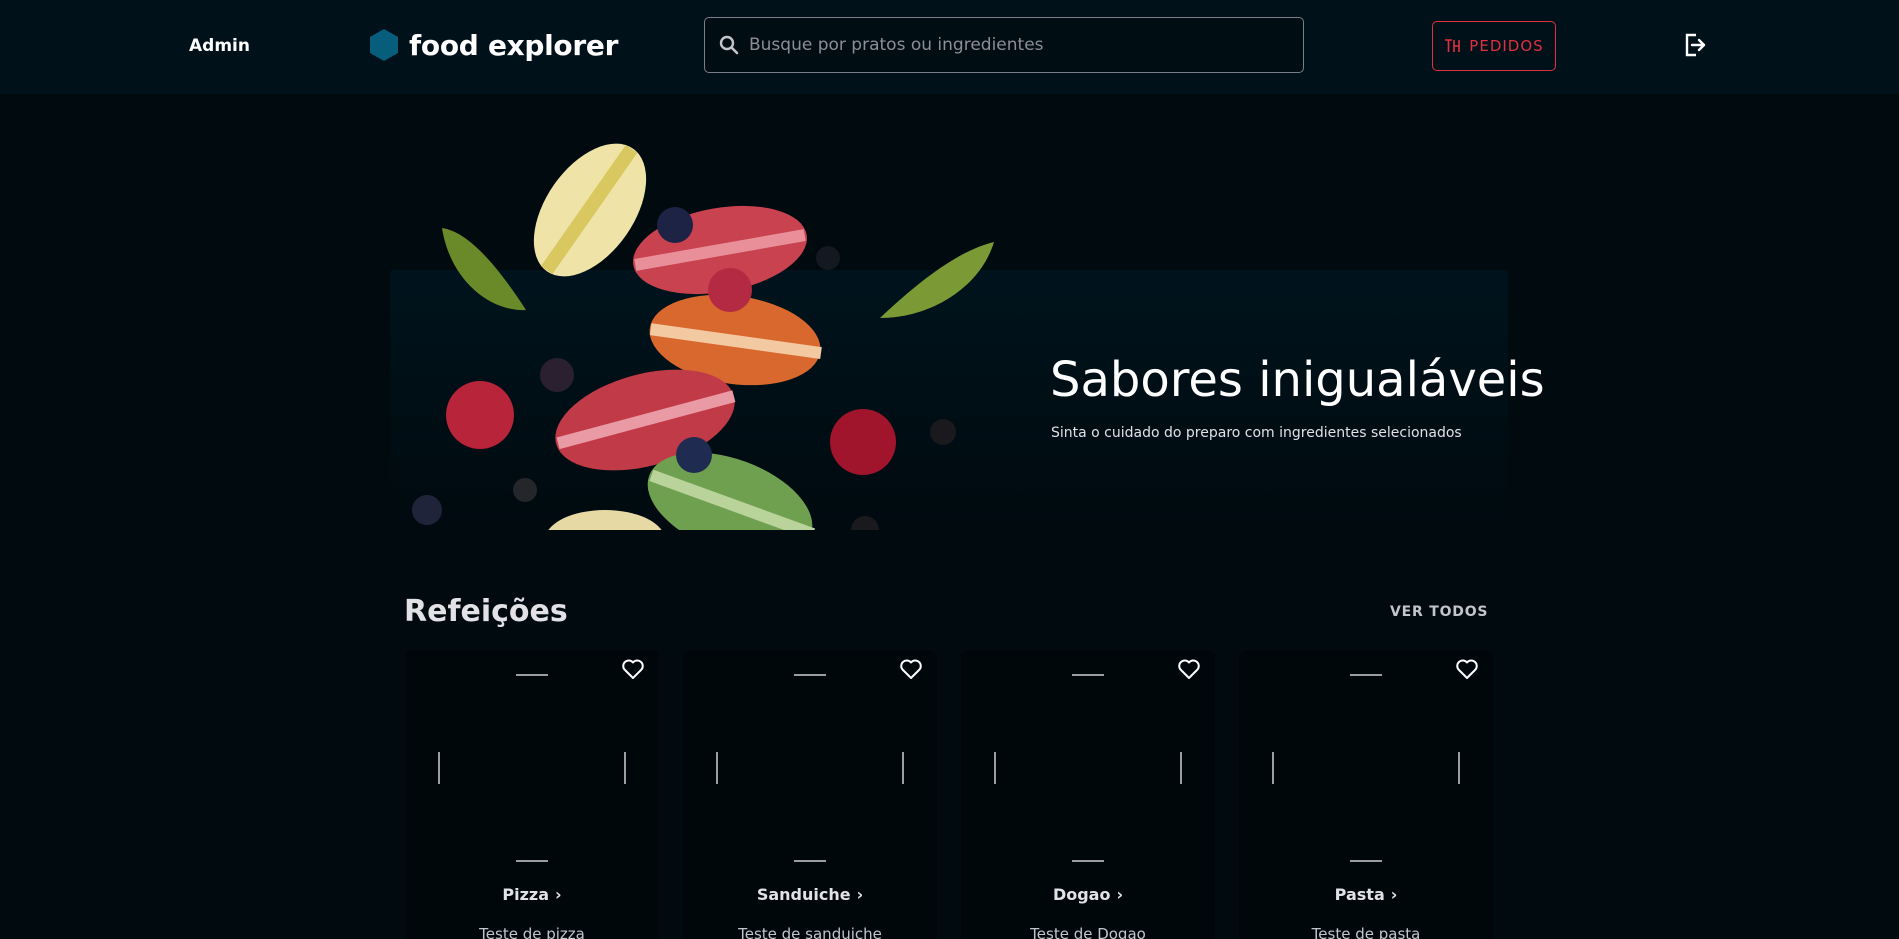 The image size is (1899, 939). What do you see at coordinates (700, 325) in the screenshot?
I see `macarons-illustration` at bounding box center [700, 325].